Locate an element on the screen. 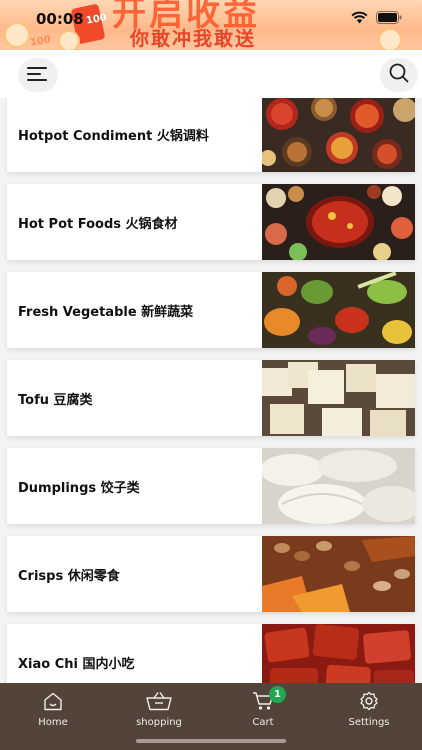 Image resolution: width=422 pixels, height=750 pixels. category-image-hotpot-spread is located at coordinates (338, 222).